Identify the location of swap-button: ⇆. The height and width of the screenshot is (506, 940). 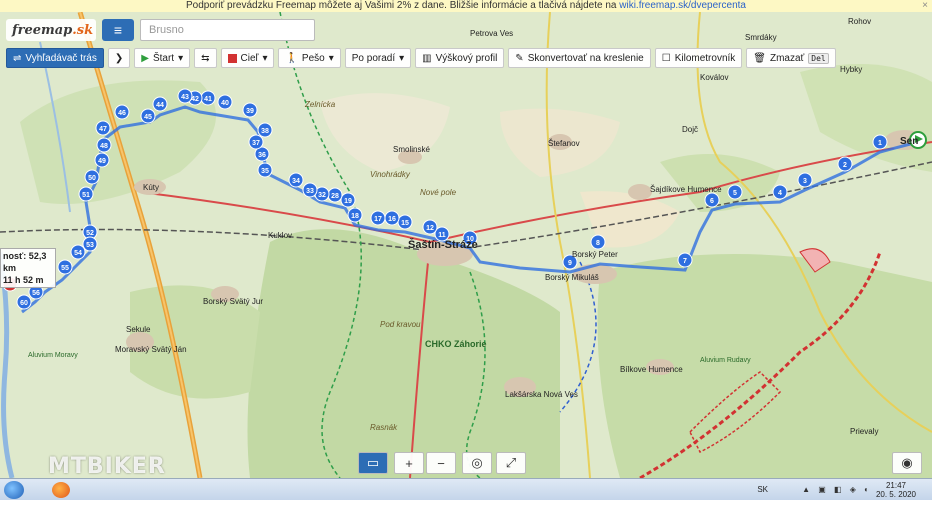
(205, 58).